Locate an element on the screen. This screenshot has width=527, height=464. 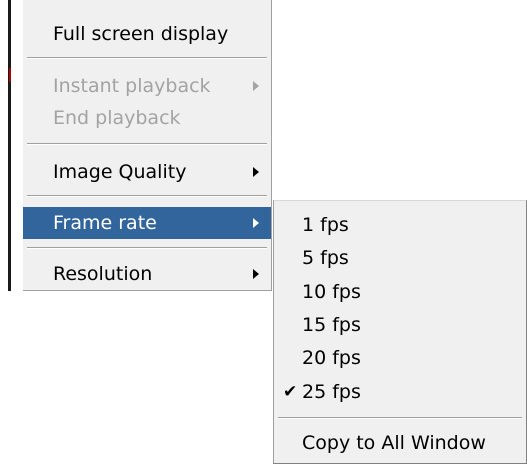
menu-item-image-quality: Image Quality is located at coordinates (147, 172).